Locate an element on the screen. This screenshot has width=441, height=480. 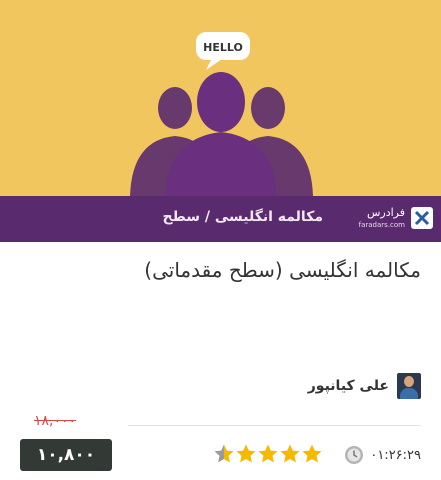
logo-icon is located at coordinates (422, 218).